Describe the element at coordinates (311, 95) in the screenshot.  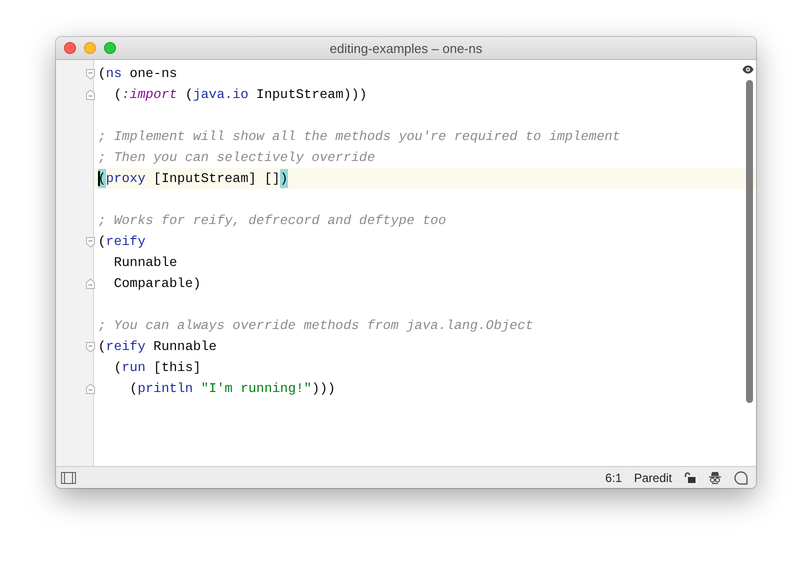
I see `code-text: InputStream)))` at that location.